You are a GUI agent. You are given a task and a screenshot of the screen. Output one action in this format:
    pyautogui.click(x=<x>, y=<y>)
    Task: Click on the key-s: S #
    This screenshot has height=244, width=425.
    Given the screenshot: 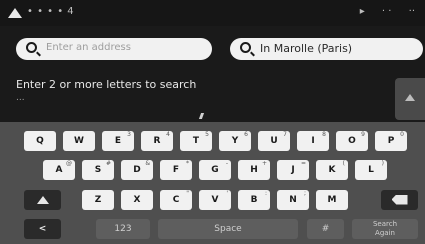 What is the action you would take?
    pyautogui.click(x=98, y=170)
    